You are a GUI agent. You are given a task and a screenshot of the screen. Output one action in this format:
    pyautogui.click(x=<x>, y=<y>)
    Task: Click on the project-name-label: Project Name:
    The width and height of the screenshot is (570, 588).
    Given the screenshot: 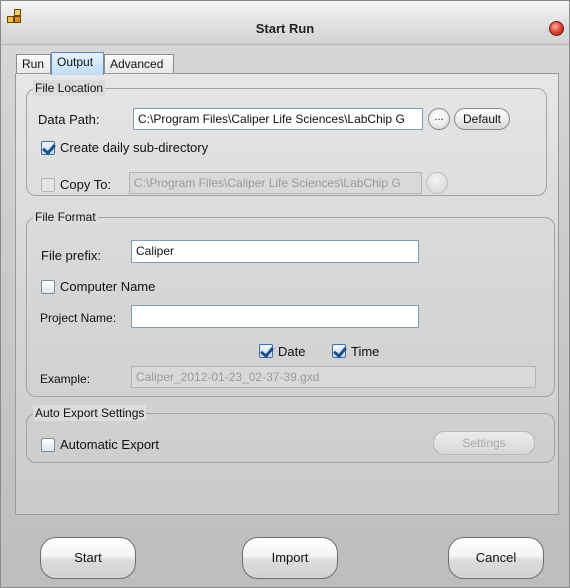 What is the action you would take?
    pyautogui.click(x=78, y=318)
    